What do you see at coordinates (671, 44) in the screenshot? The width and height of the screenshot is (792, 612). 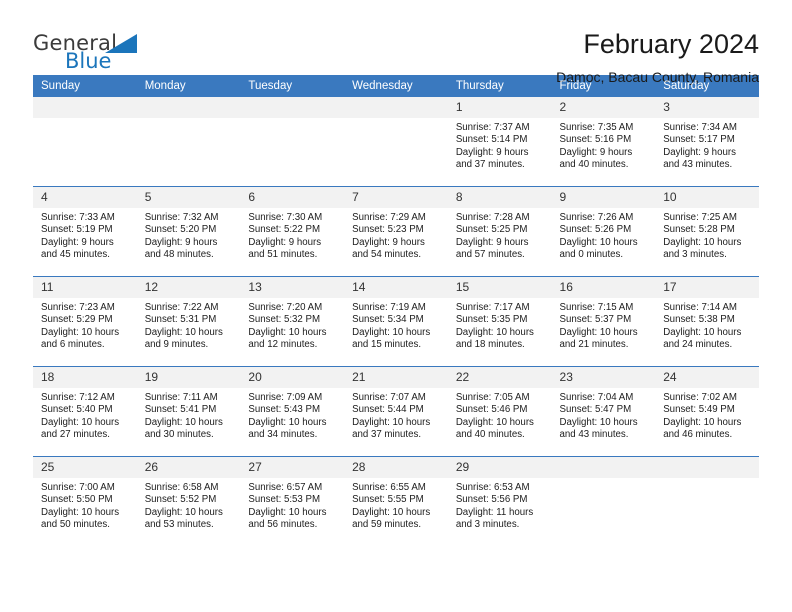 I see `page-title: February 2024` at bounding box center [671, 44].